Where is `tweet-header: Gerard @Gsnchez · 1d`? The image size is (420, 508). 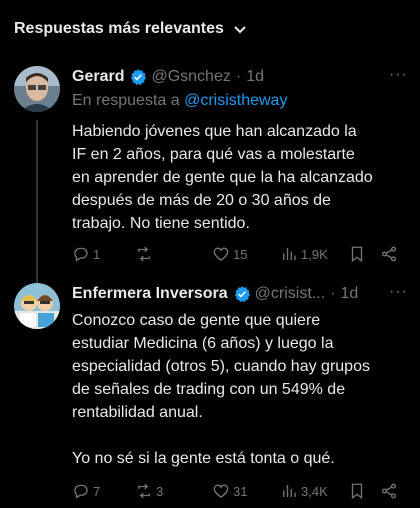 tweet-header: Gerard @Gsnchez · 1d is located at coordinates (241, 77).